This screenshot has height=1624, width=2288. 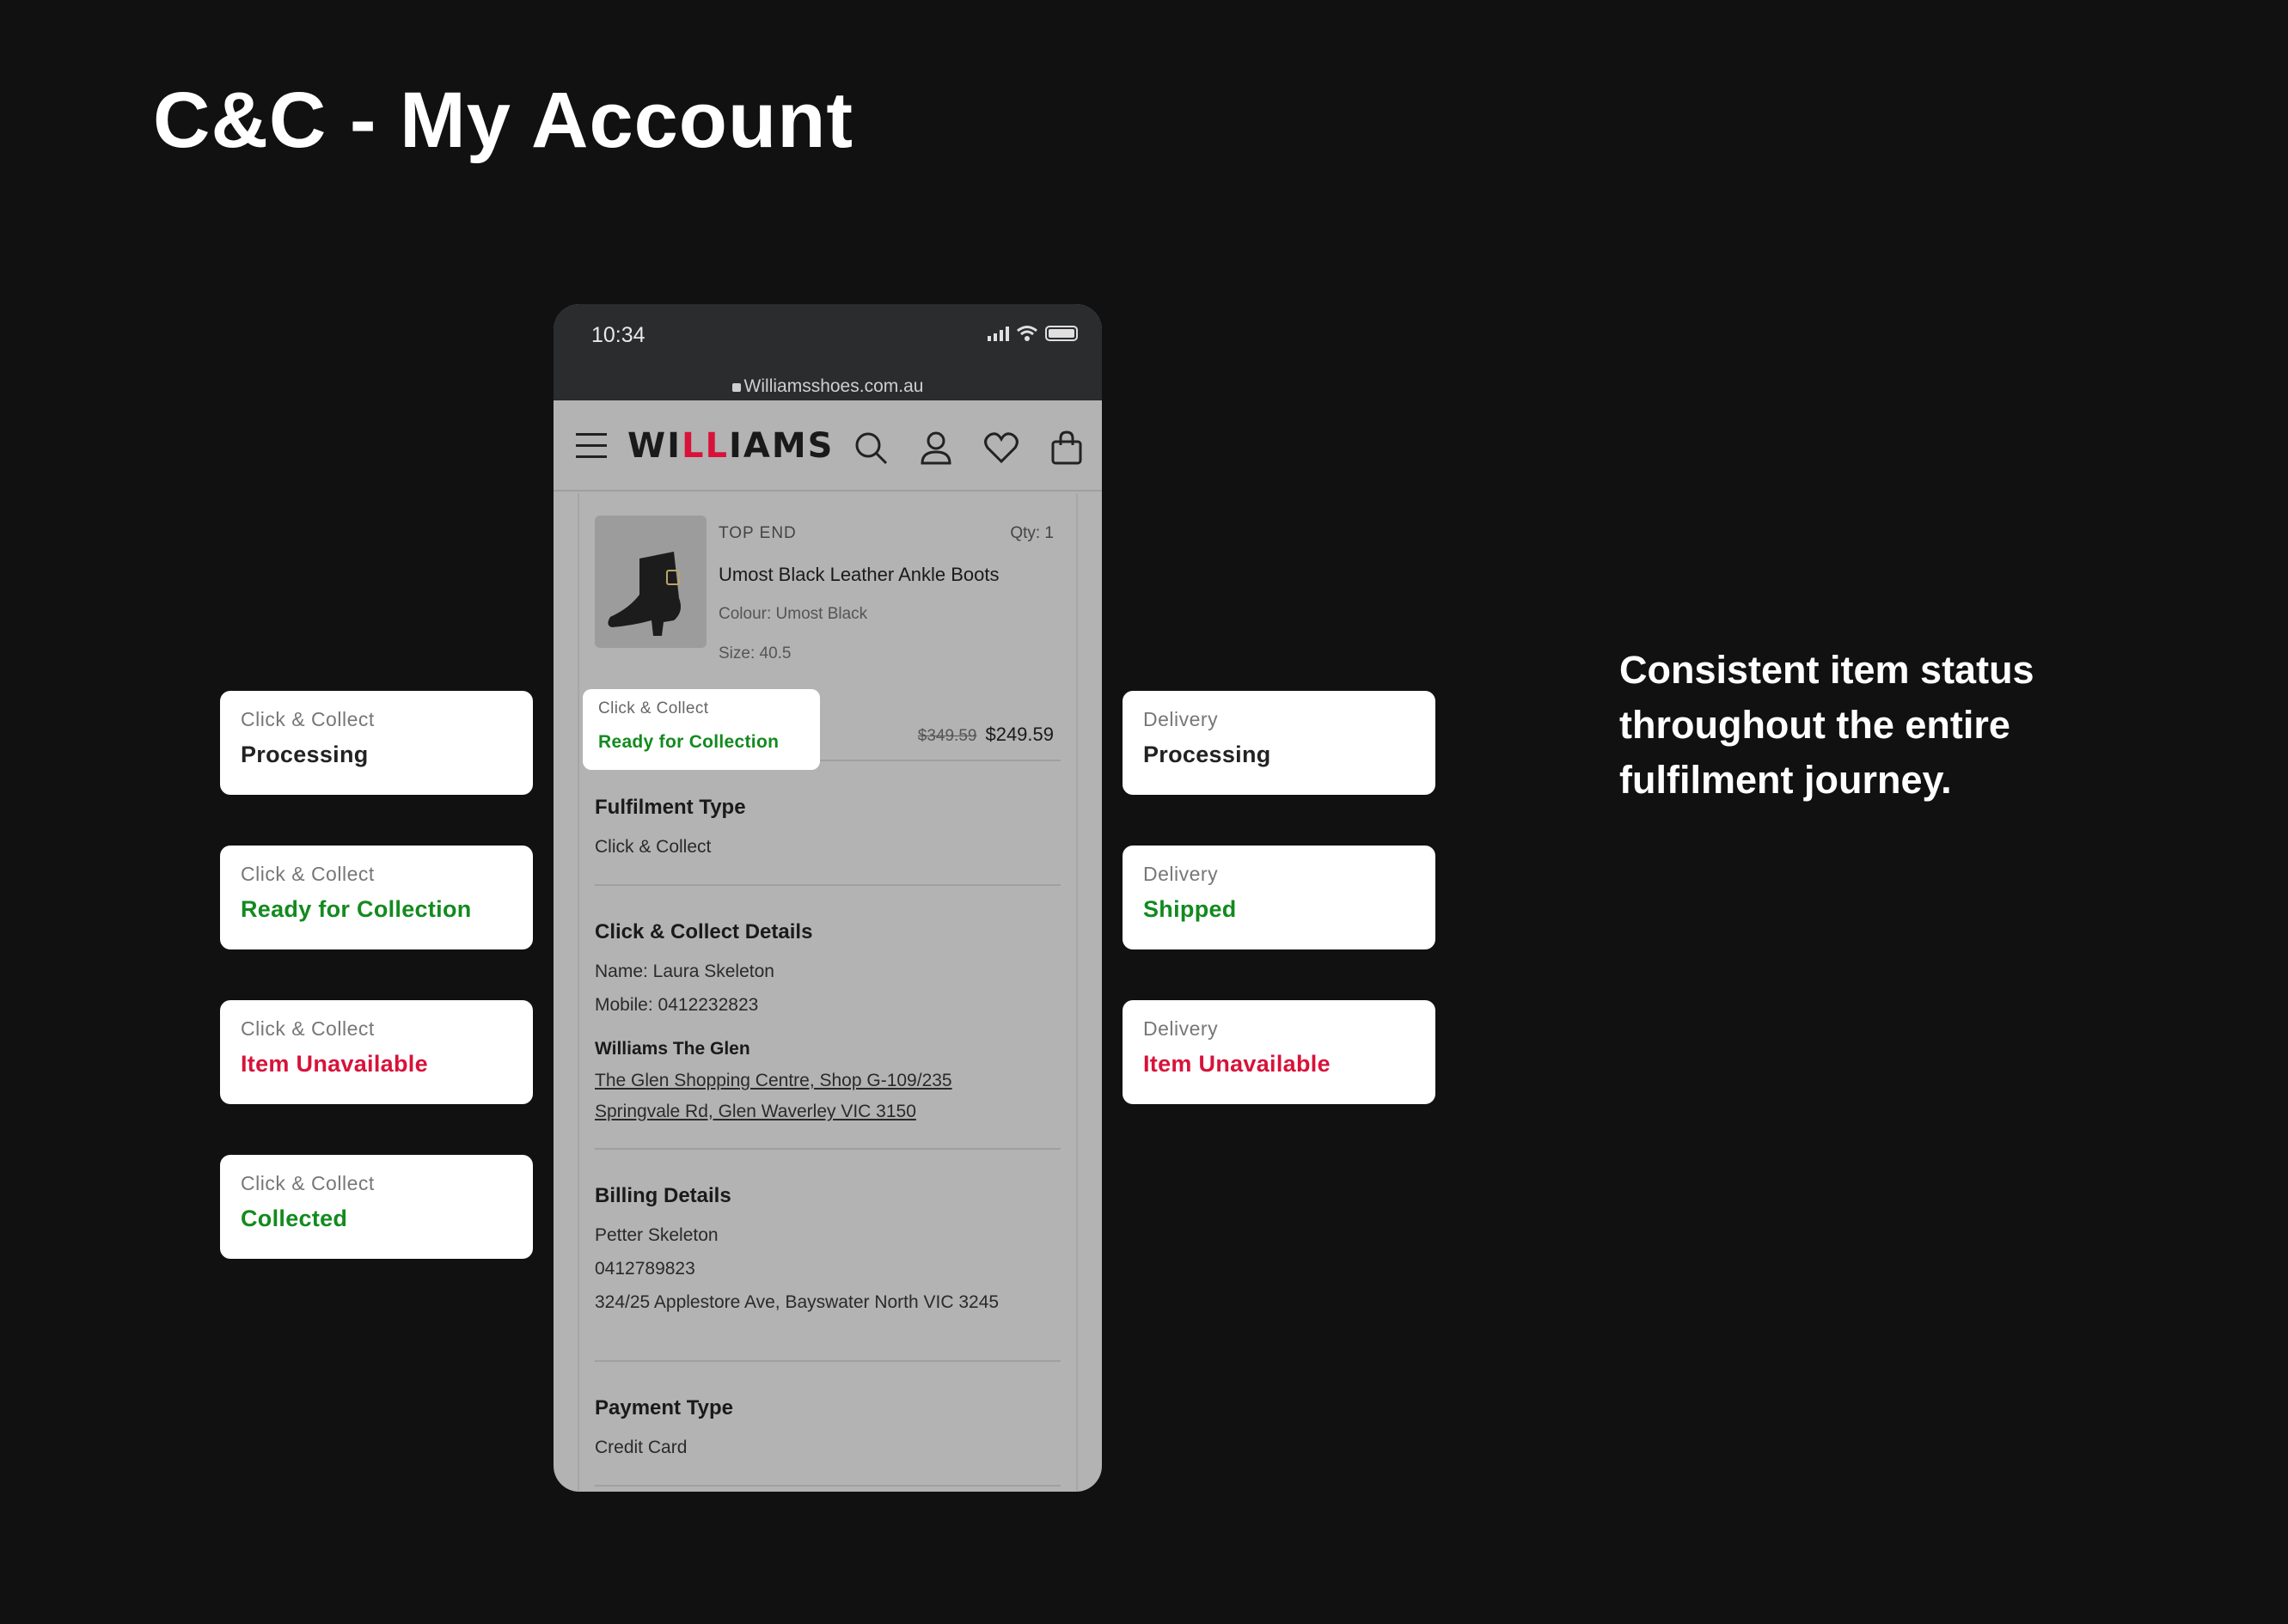 What do you see at coordinates (731, 446) in the screenshot?
I see `williams-logo: WILLIAMS` at bounding box center [731, 446].